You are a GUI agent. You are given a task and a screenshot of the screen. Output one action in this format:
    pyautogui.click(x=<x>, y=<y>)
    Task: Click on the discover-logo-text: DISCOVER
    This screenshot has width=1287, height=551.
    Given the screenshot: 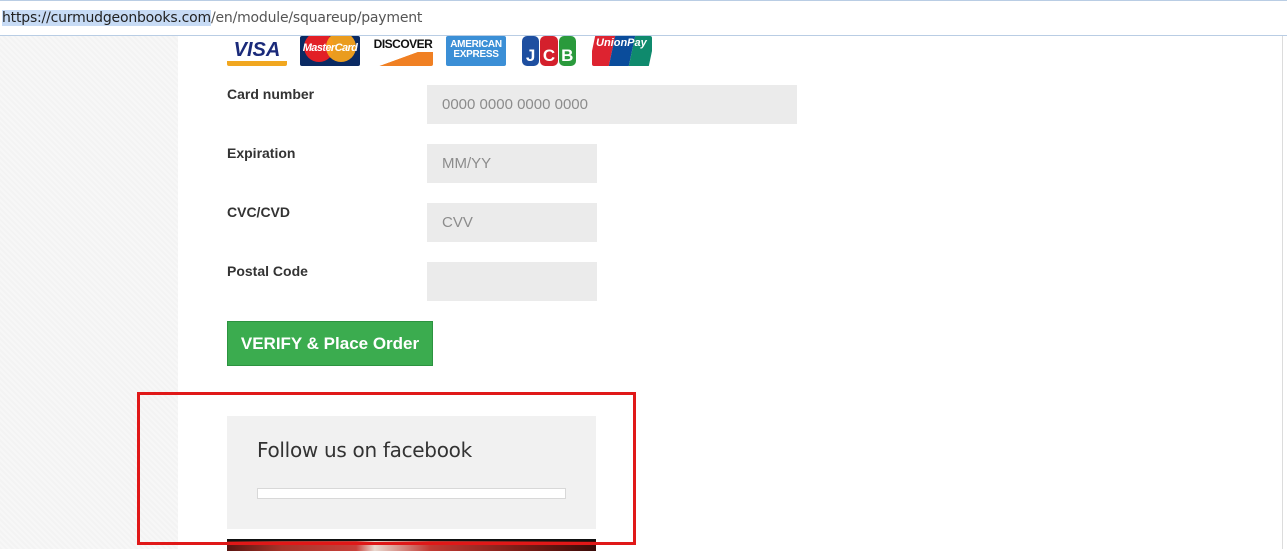 What is the action you would take?
    pyautogui.click(x=403, y=44)
    